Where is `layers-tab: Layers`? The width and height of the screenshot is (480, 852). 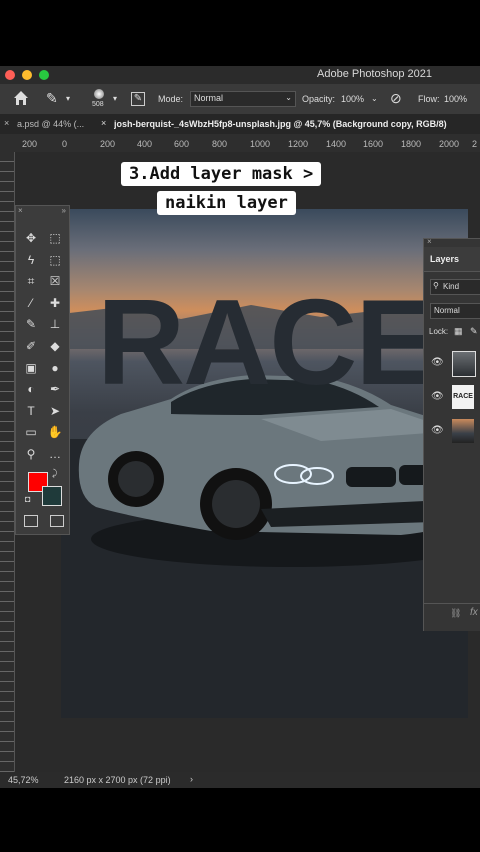
layers-tab: Layers is located at coordinates (452, 259).